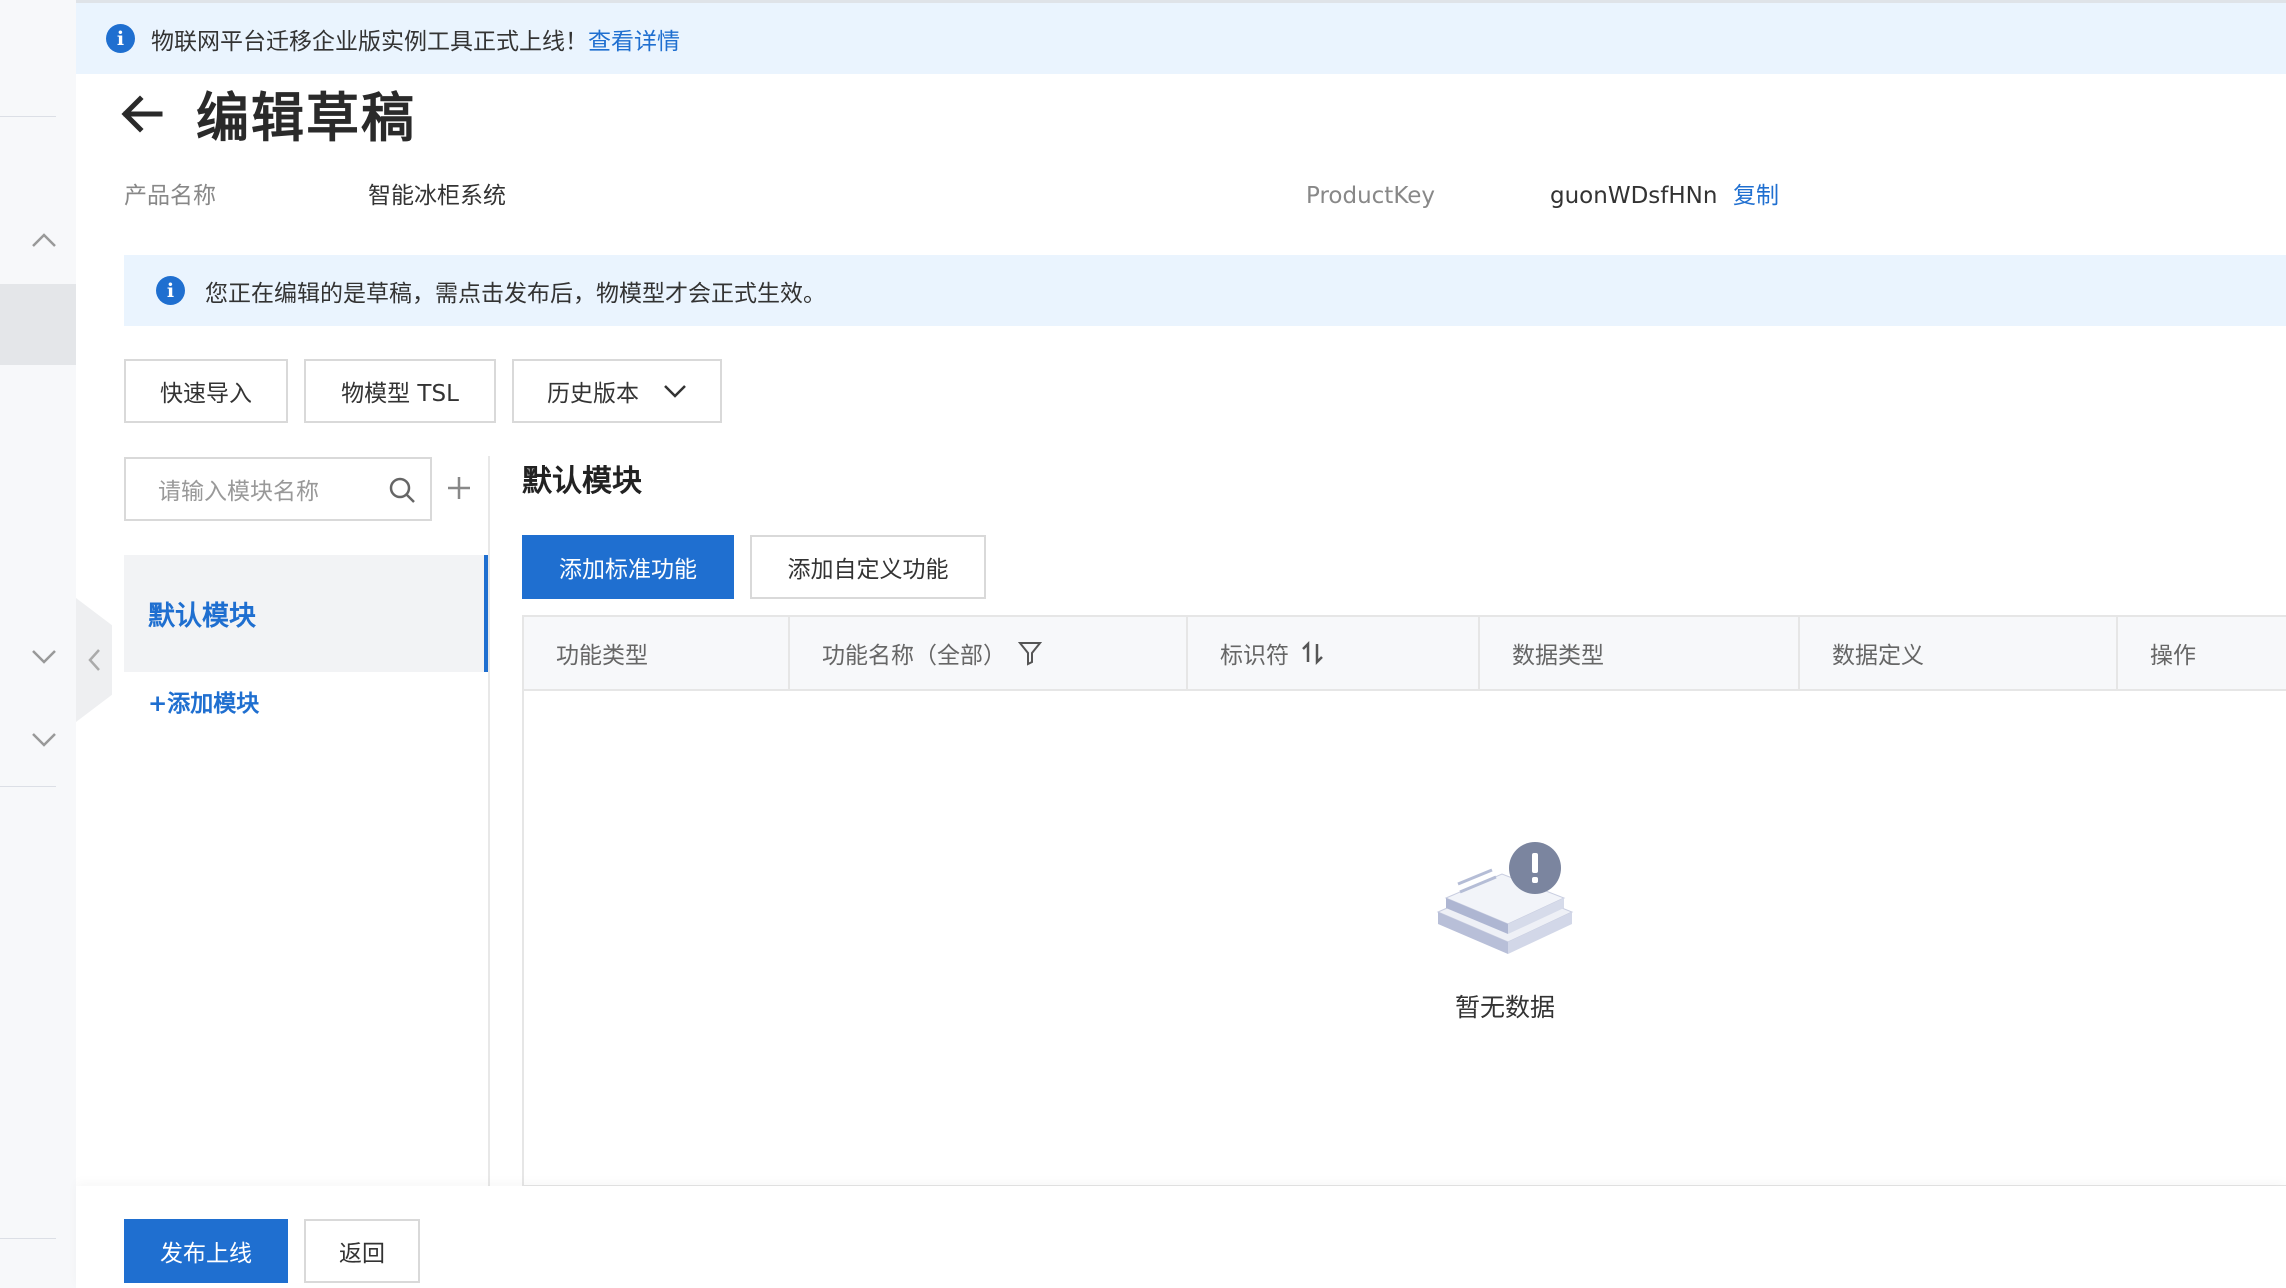 This screenshot has width=2286, height=1288. I want to click on chevron-up-icon, so click(44, 240).